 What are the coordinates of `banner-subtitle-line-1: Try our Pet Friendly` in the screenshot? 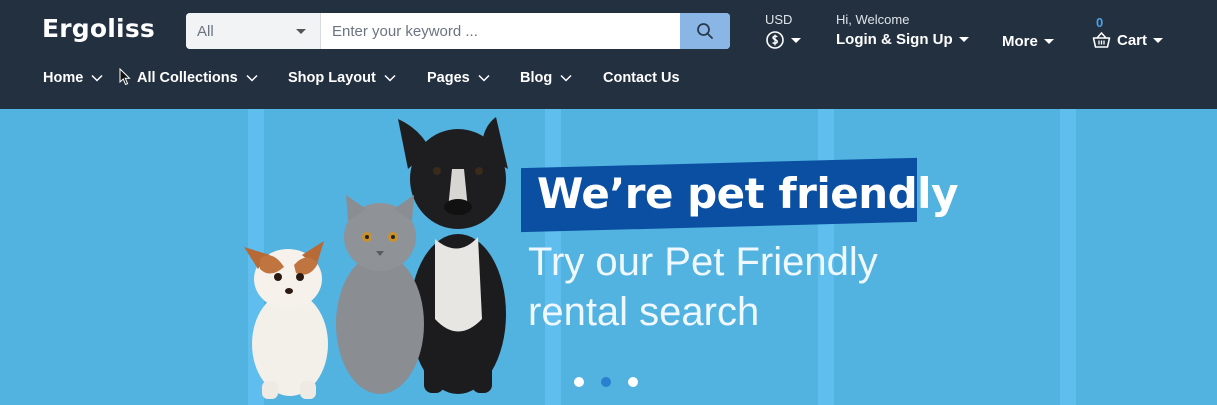 It's located at (703, 262).